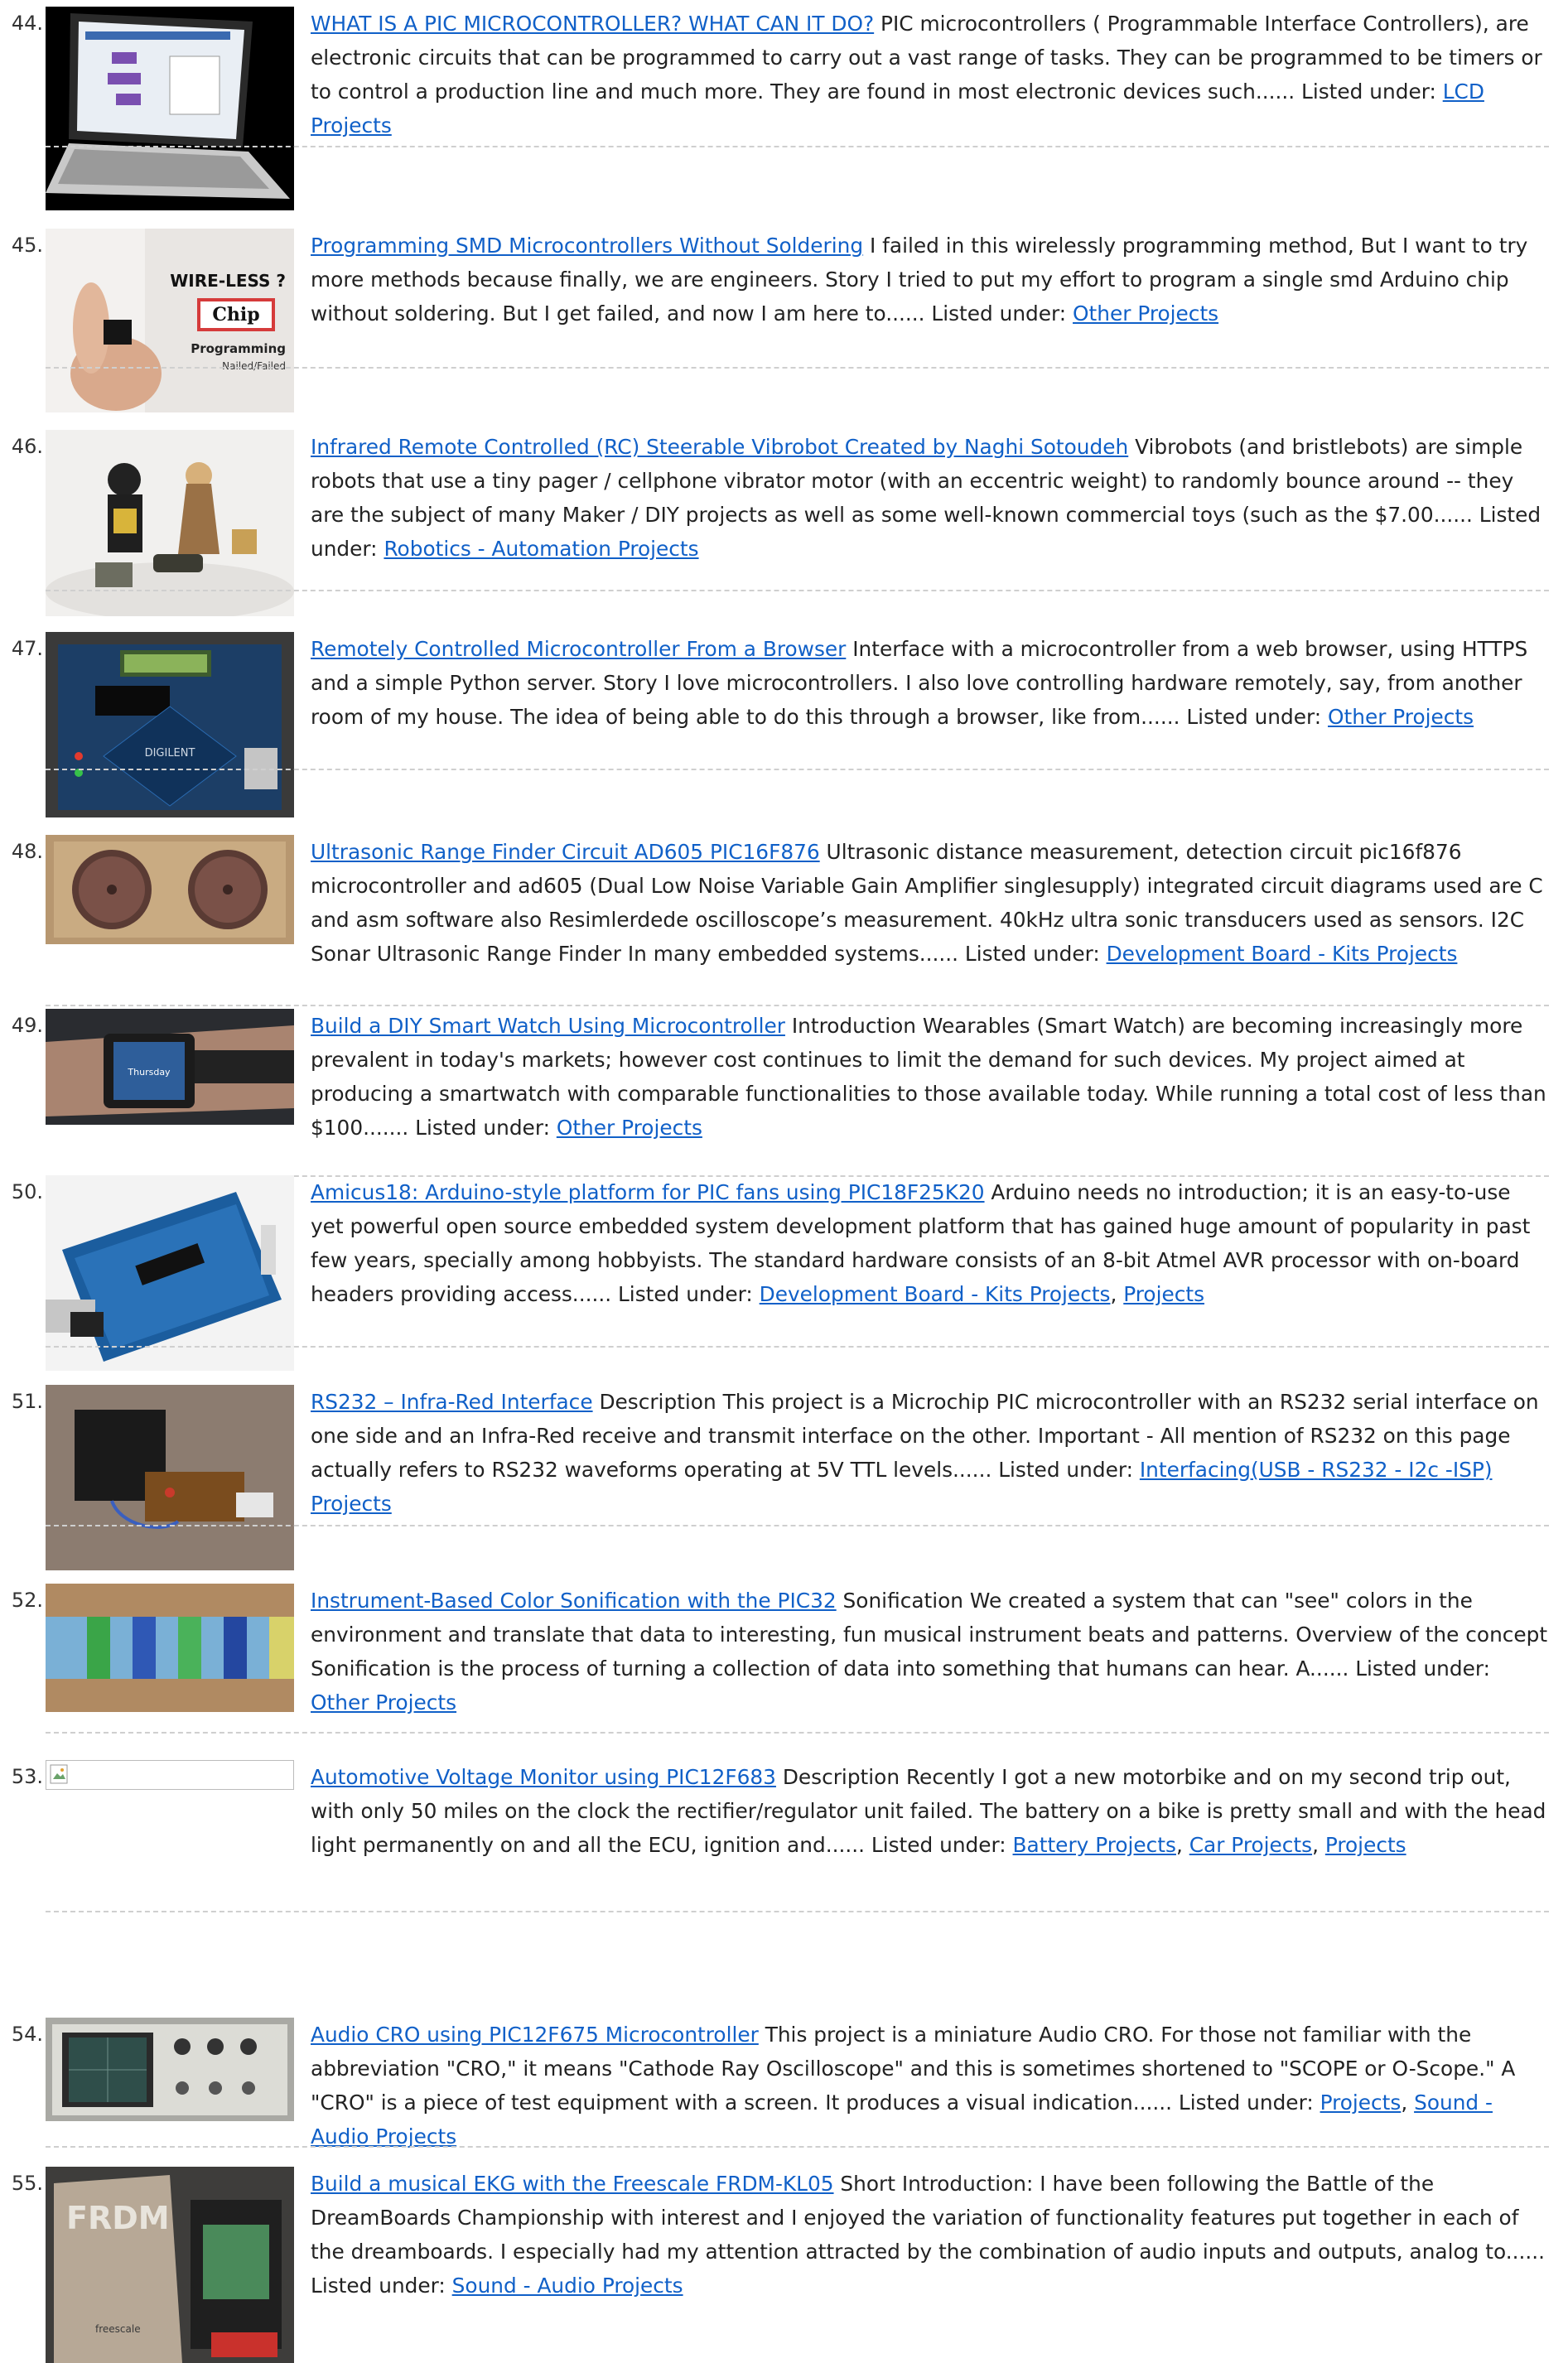 The image size is (1568, 2363). Describe the element at coordinates (27, 1777) in the screenshot. I see `item-number: 53.` at that location.